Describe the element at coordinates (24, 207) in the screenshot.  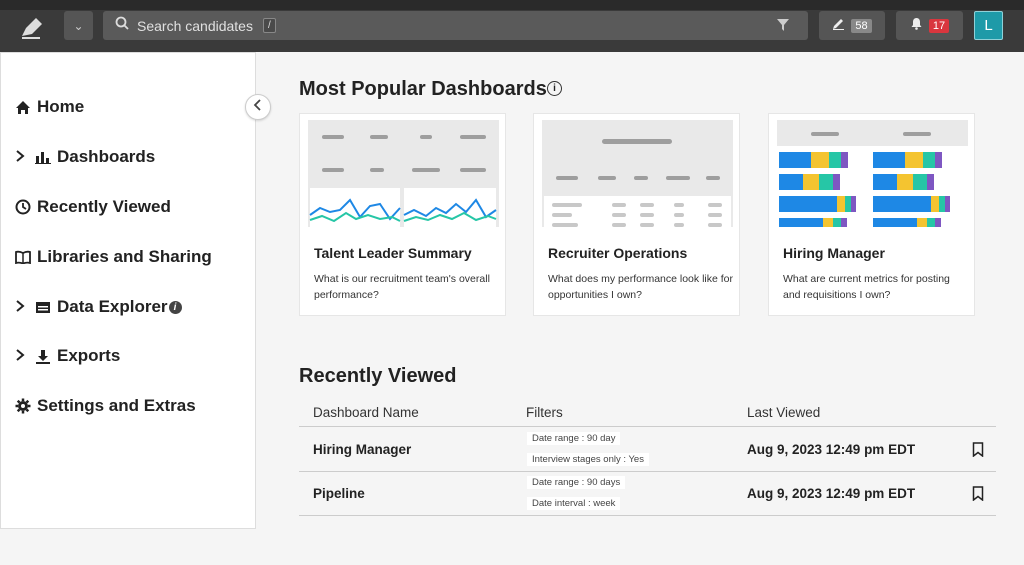
I see `clock-icon` at that location.